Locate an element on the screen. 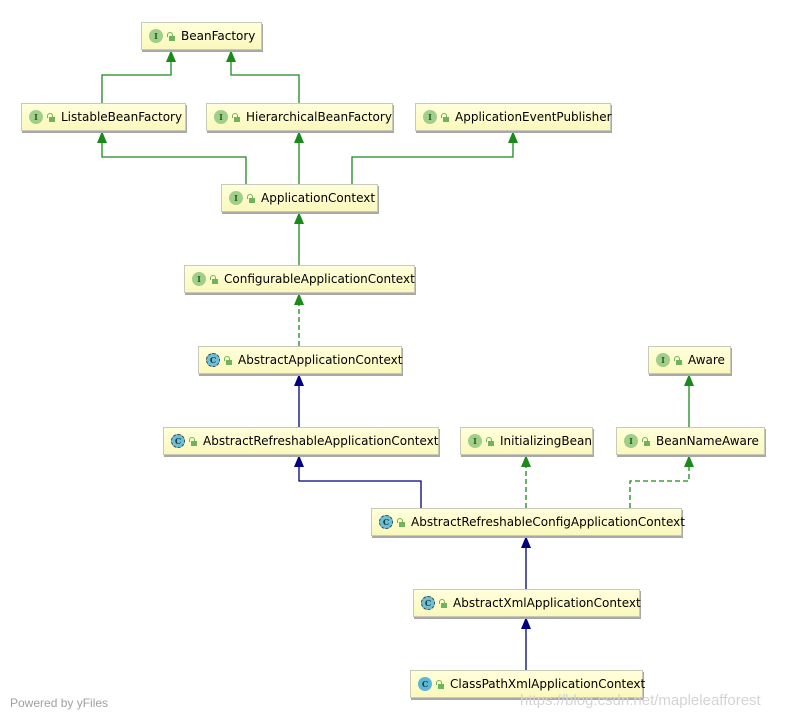  node-label: ListableBeanFactory is located at coordinates (122, 117).